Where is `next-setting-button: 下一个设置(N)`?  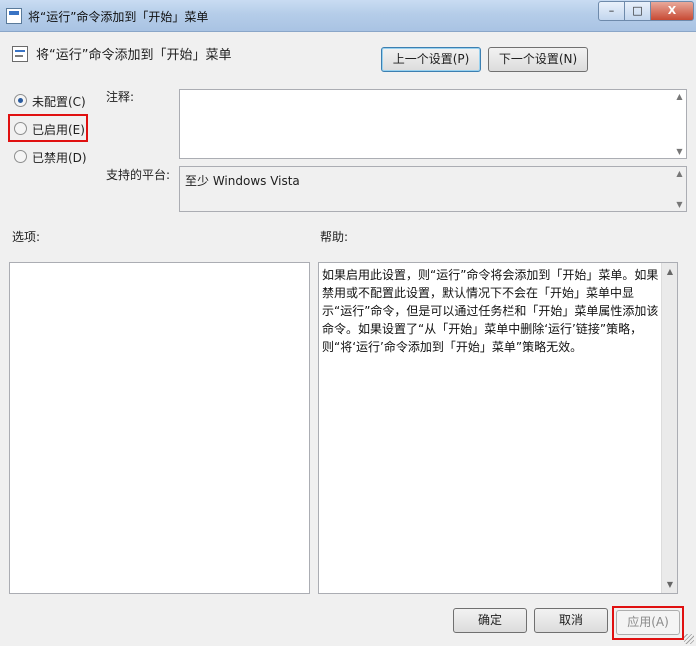
next-setting-button: 下一个设置(N) is located at coordinates (538, 59).